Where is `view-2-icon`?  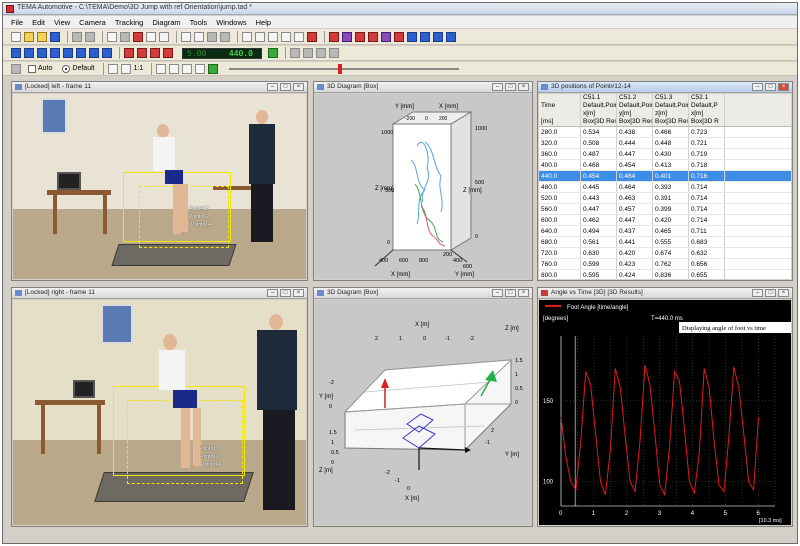
view-2-icon is located at coordinates (308, 53).